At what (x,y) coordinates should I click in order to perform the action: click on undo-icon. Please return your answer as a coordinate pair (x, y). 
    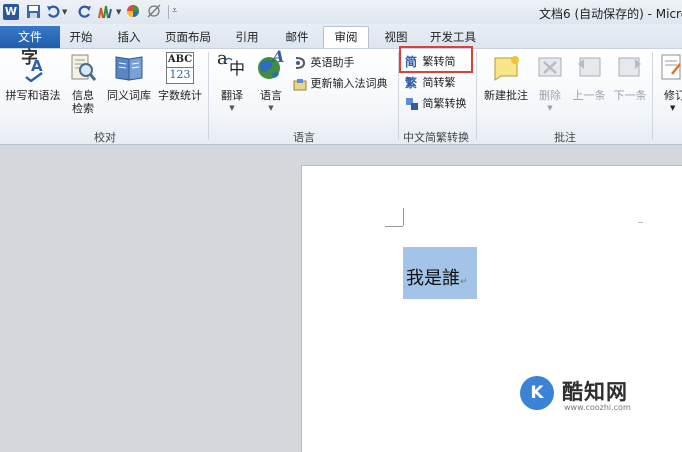
    Looking at the image, I should click on (54, 11).